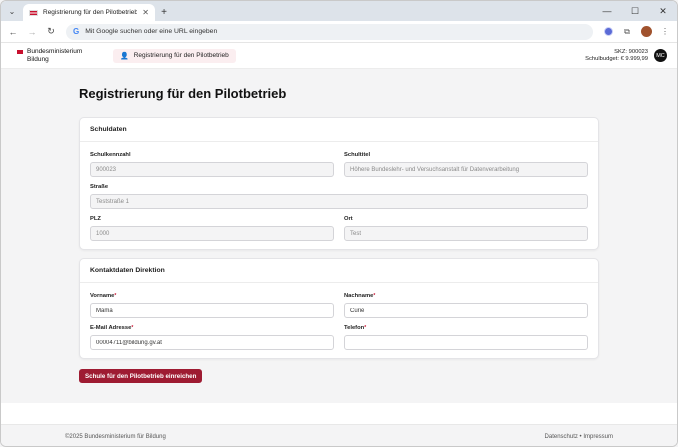 The image size is (678, 447). Describe the element at coordinates (20, 52) in the screenshot. I see `flag-stripe-icon` at that location.